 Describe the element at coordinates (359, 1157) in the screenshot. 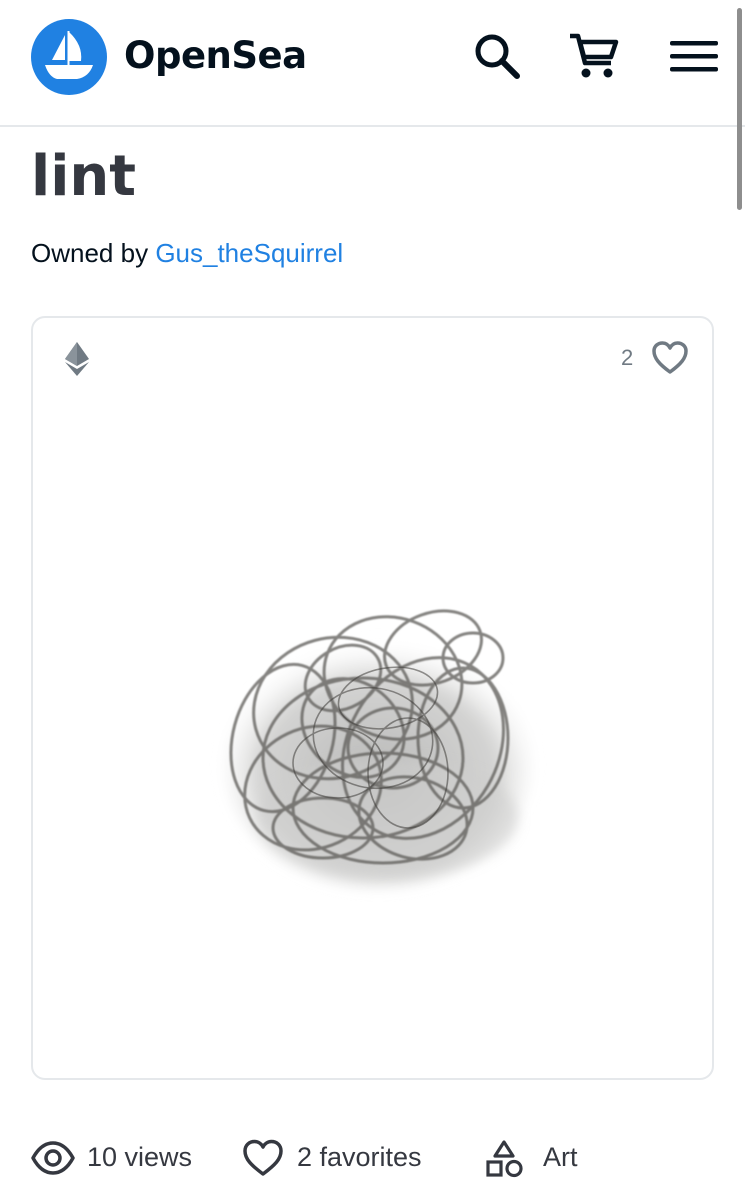

I see `favorites-count: 2 favorites` at that location.